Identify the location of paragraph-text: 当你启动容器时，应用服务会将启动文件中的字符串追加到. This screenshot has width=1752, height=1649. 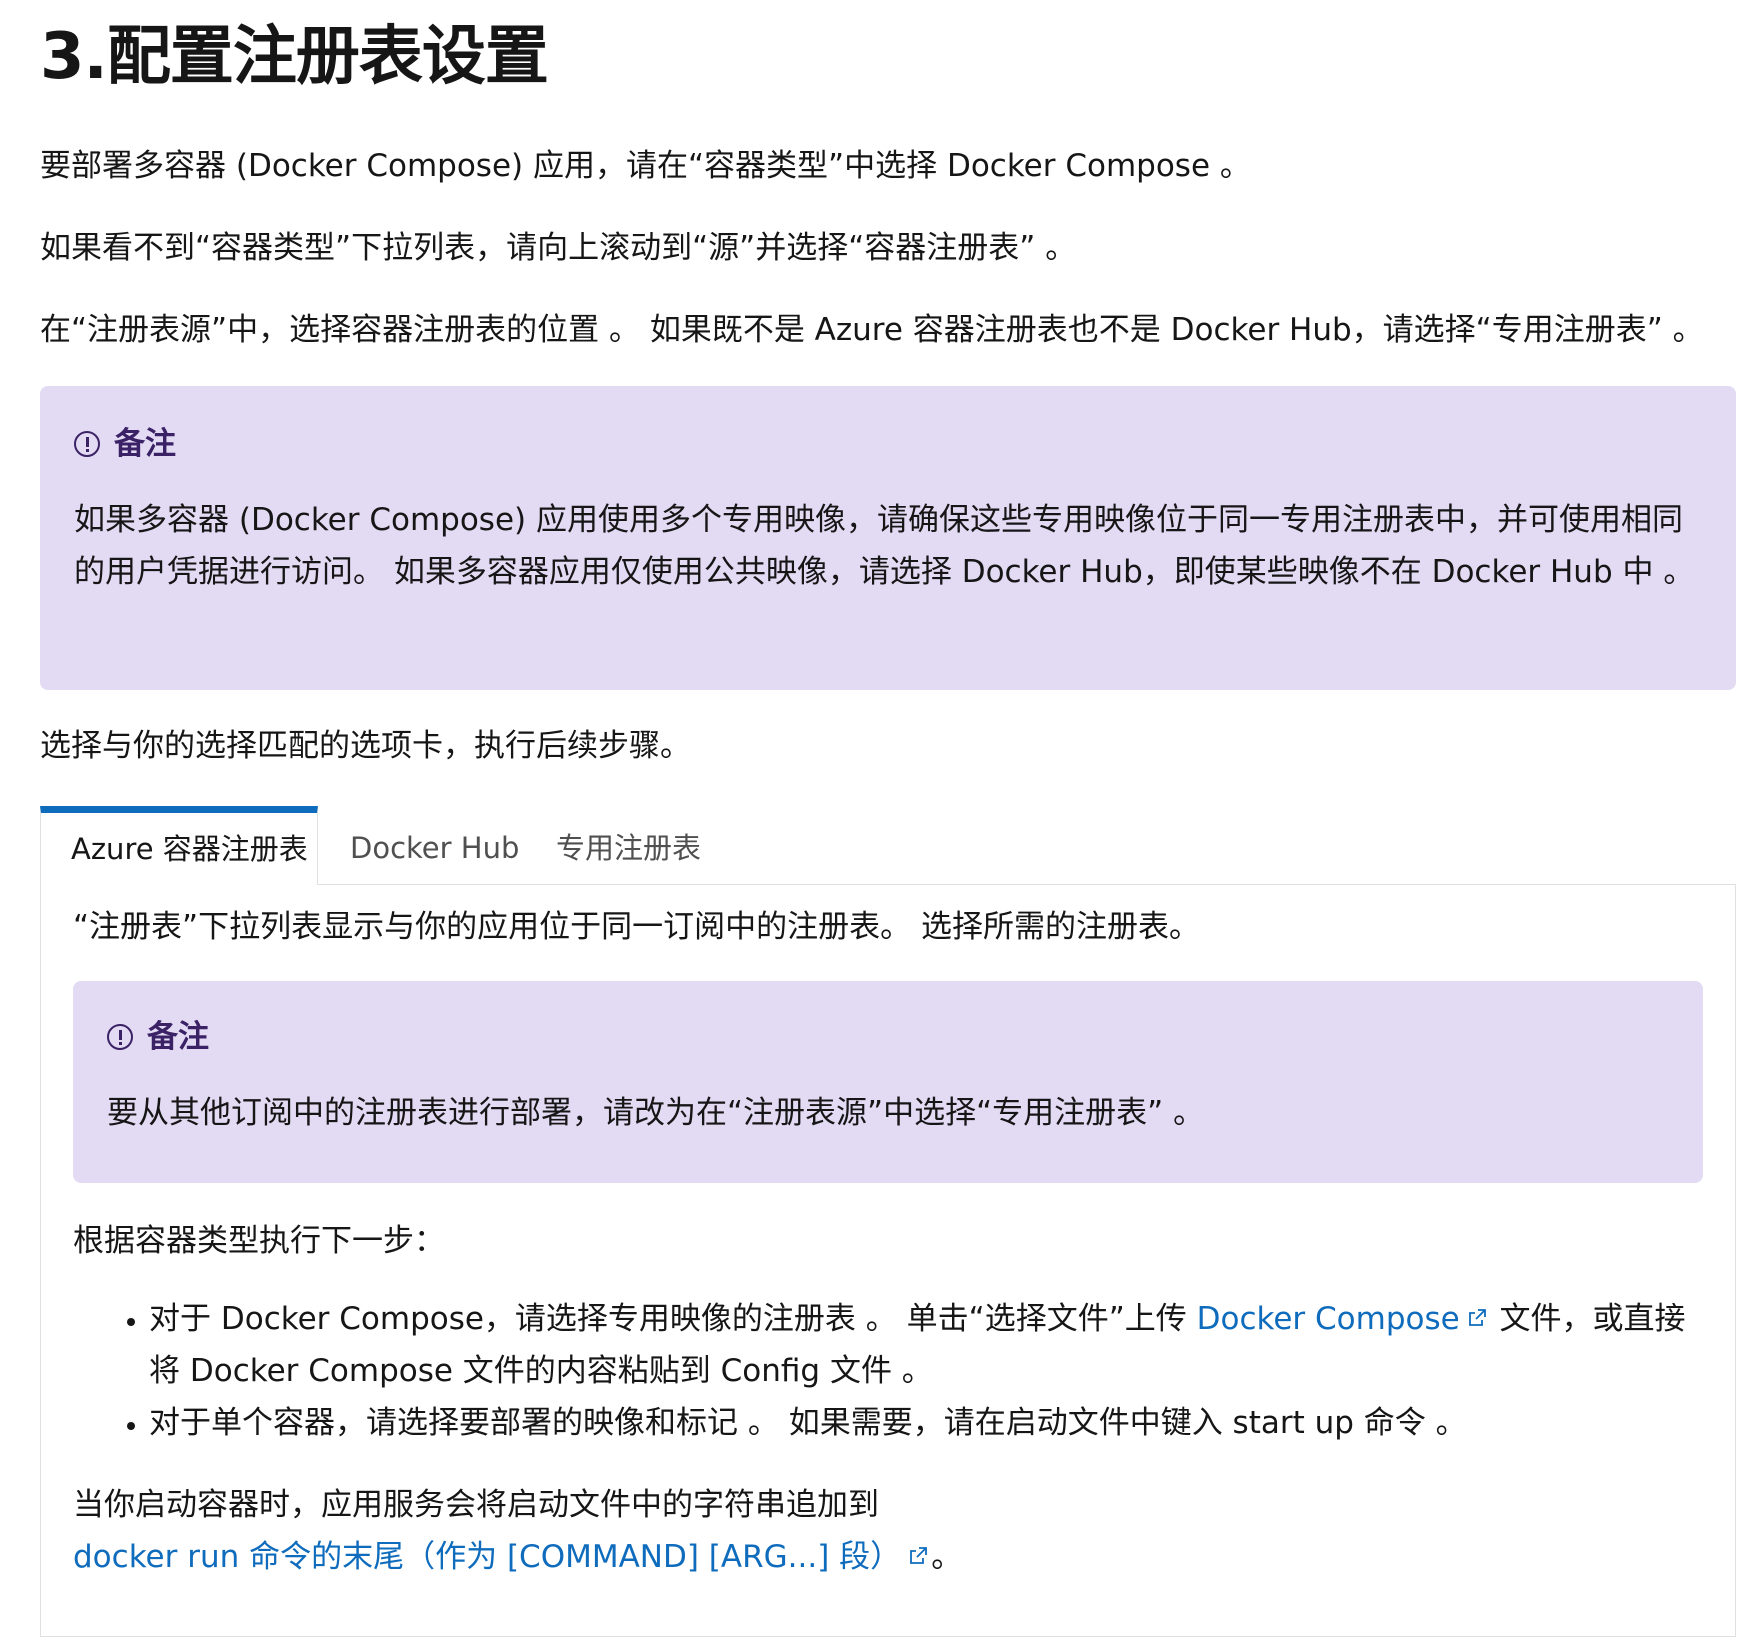
(476, 1505).